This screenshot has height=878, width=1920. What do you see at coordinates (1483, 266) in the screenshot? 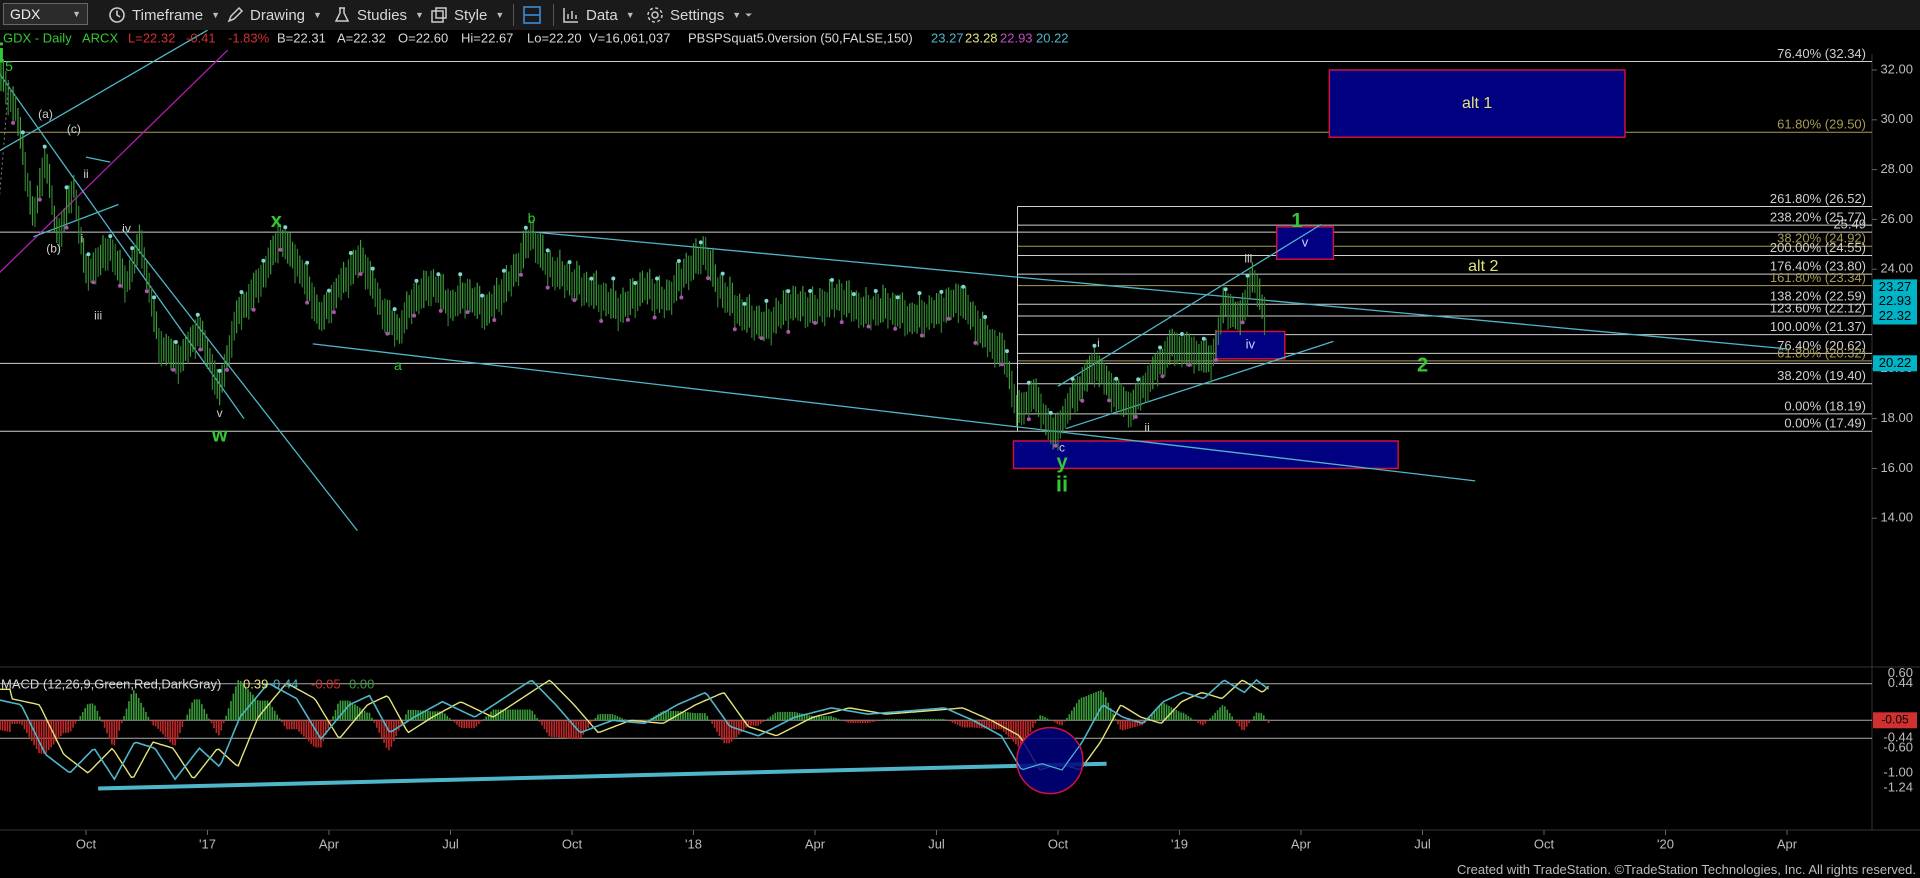
I see `wave-label-22: alt 2` at bounding box center [1483, 266].